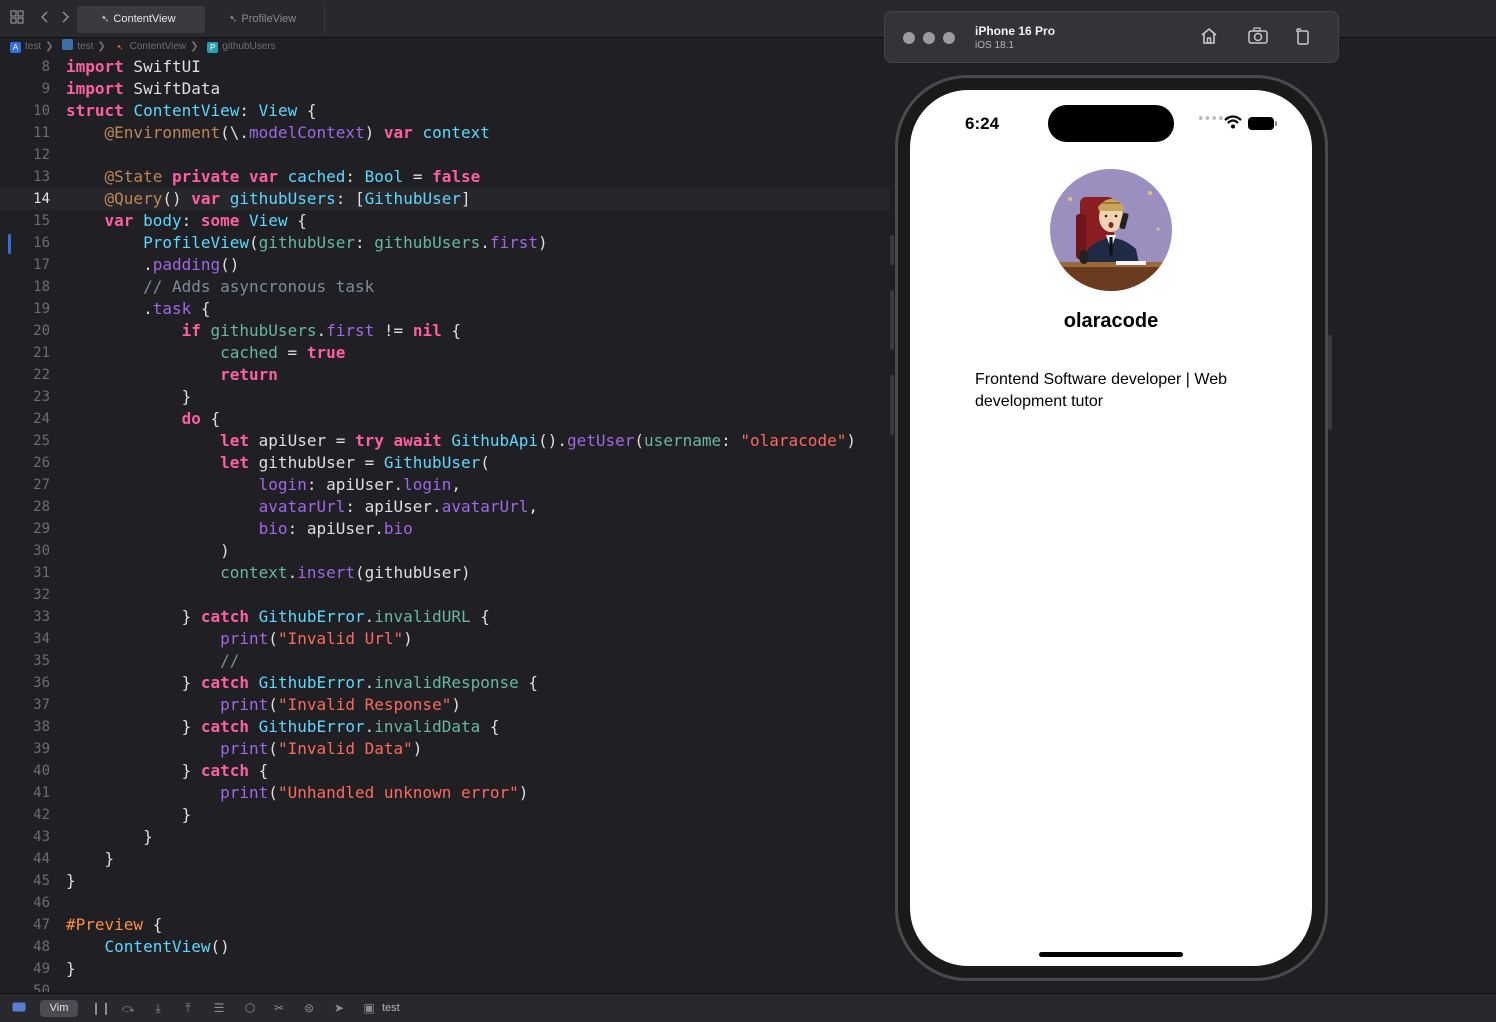  I want to click on code-text: bio: apiUser.bio, so click(239, 529).